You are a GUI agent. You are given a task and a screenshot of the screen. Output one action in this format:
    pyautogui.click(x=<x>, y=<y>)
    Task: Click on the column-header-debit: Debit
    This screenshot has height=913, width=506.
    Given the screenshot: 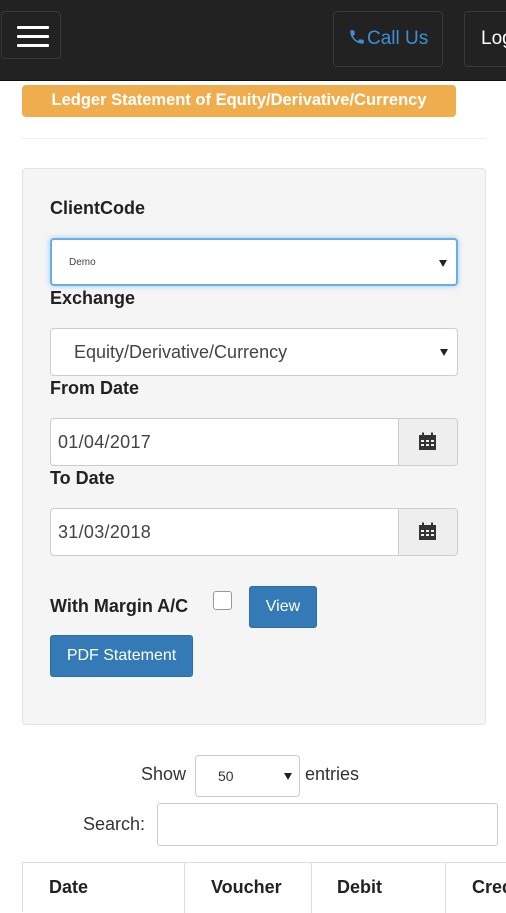 What is the action you would take?
    pyautogui.click(x=379, y=888)
    